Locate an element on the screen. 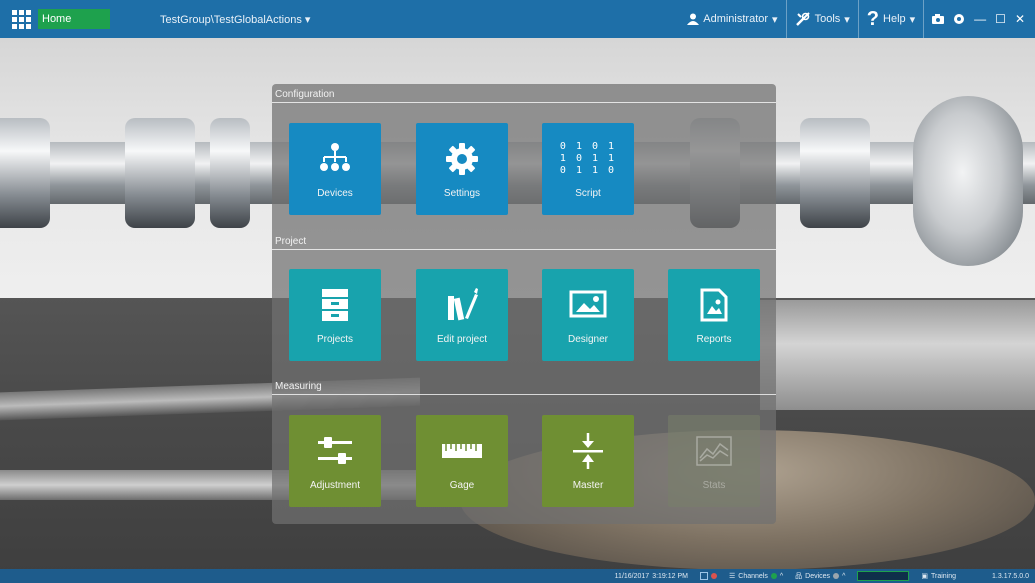  help-icon: ? is located at coordinates (873, 19).